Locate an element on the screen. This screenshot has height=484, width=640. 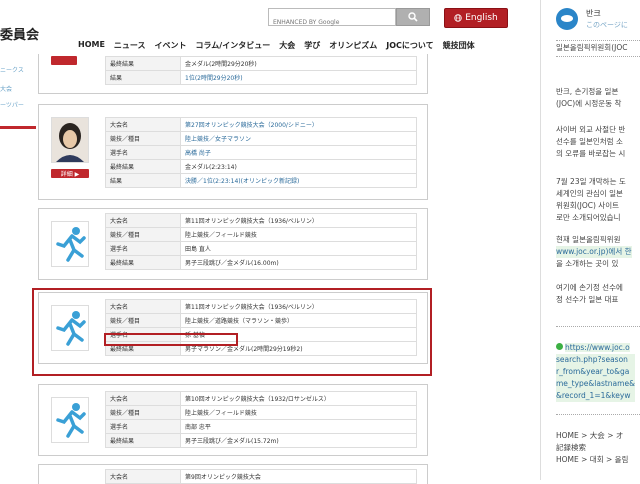
result-table: 最終結果 金メダル(2時間29分20秒) 結果 1位(2時間29分20秒) is located at coordinates (261, 70).